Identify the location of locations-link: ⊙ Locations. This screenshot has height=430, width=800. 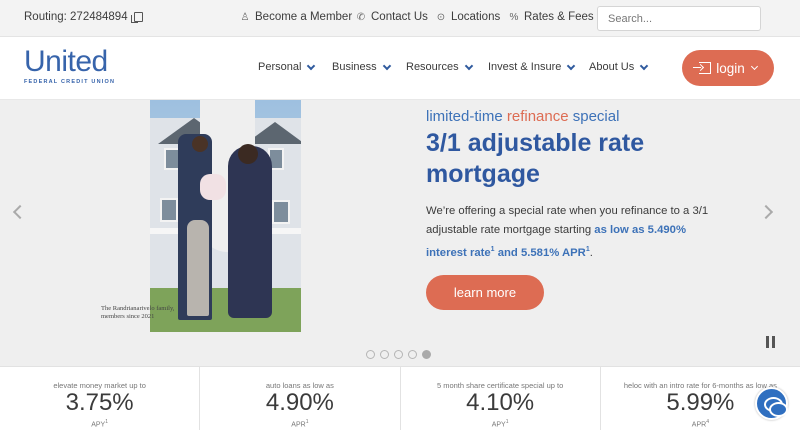
(468, 17).